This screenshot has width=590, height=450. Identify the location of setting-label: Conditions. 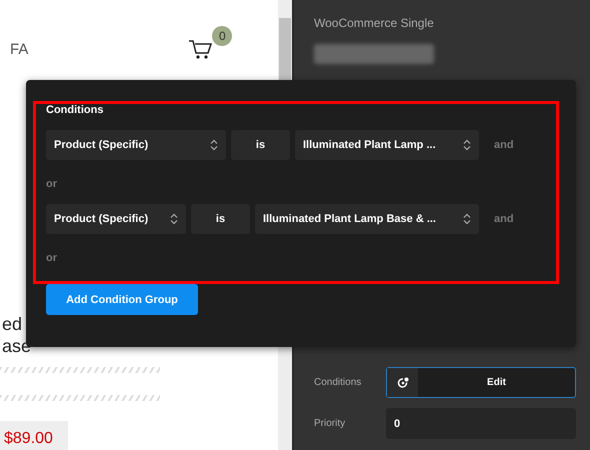
(338, 382).